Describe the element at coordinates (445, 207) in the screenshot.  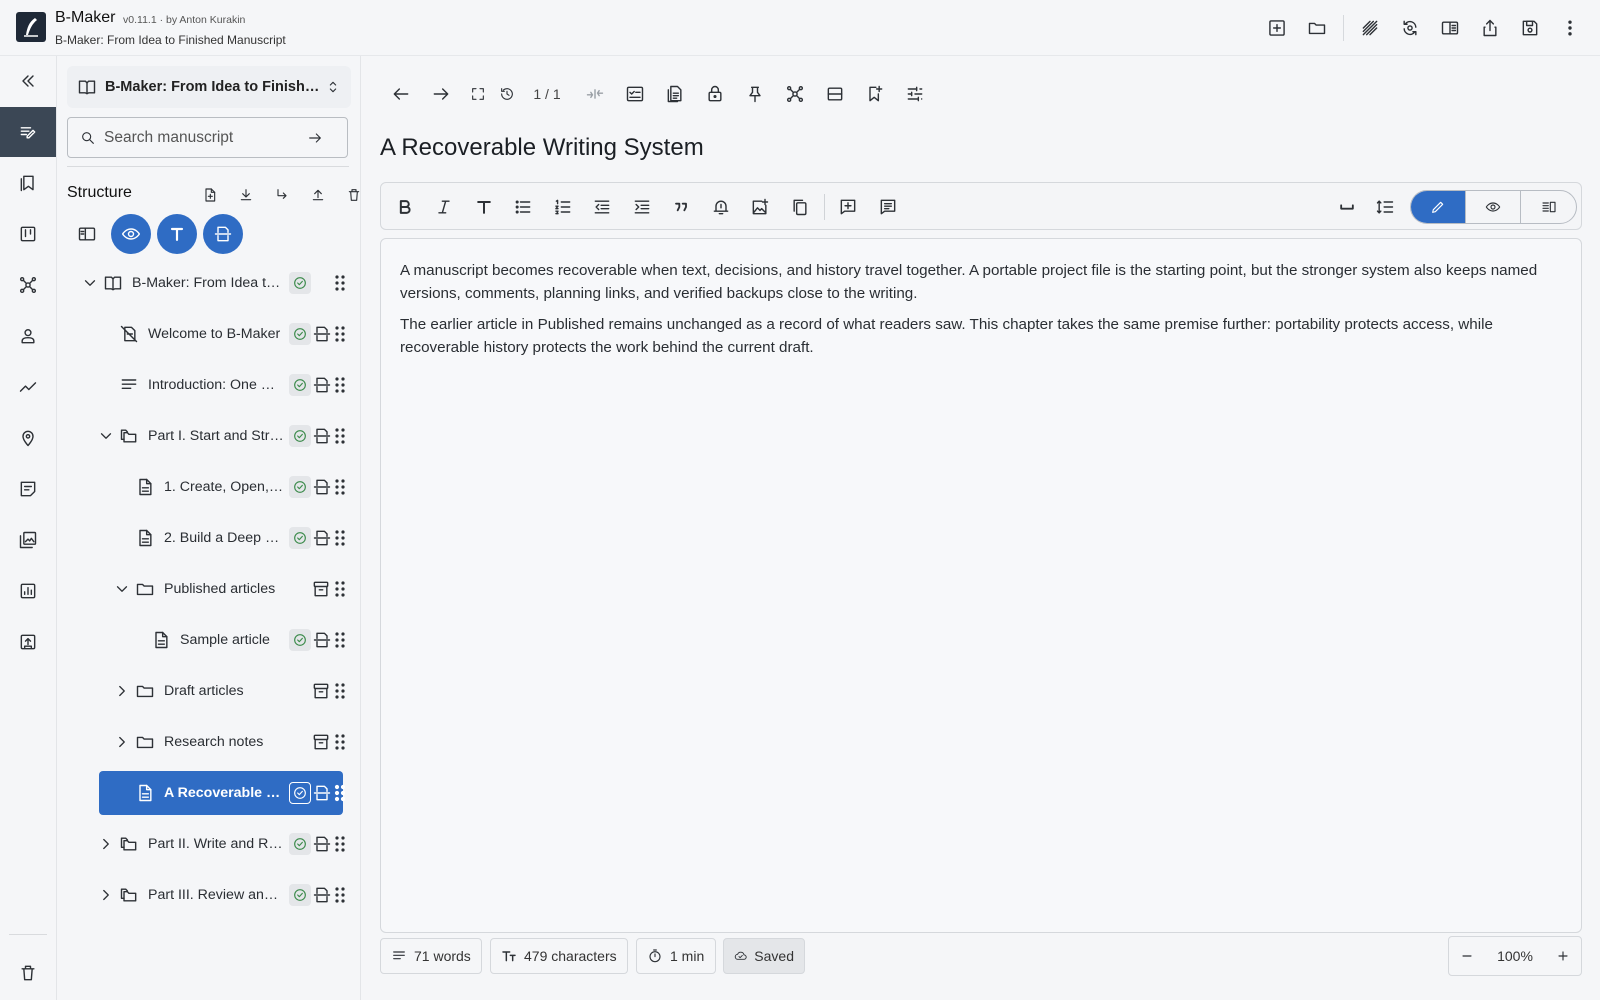
I see `italic-button` at that location.